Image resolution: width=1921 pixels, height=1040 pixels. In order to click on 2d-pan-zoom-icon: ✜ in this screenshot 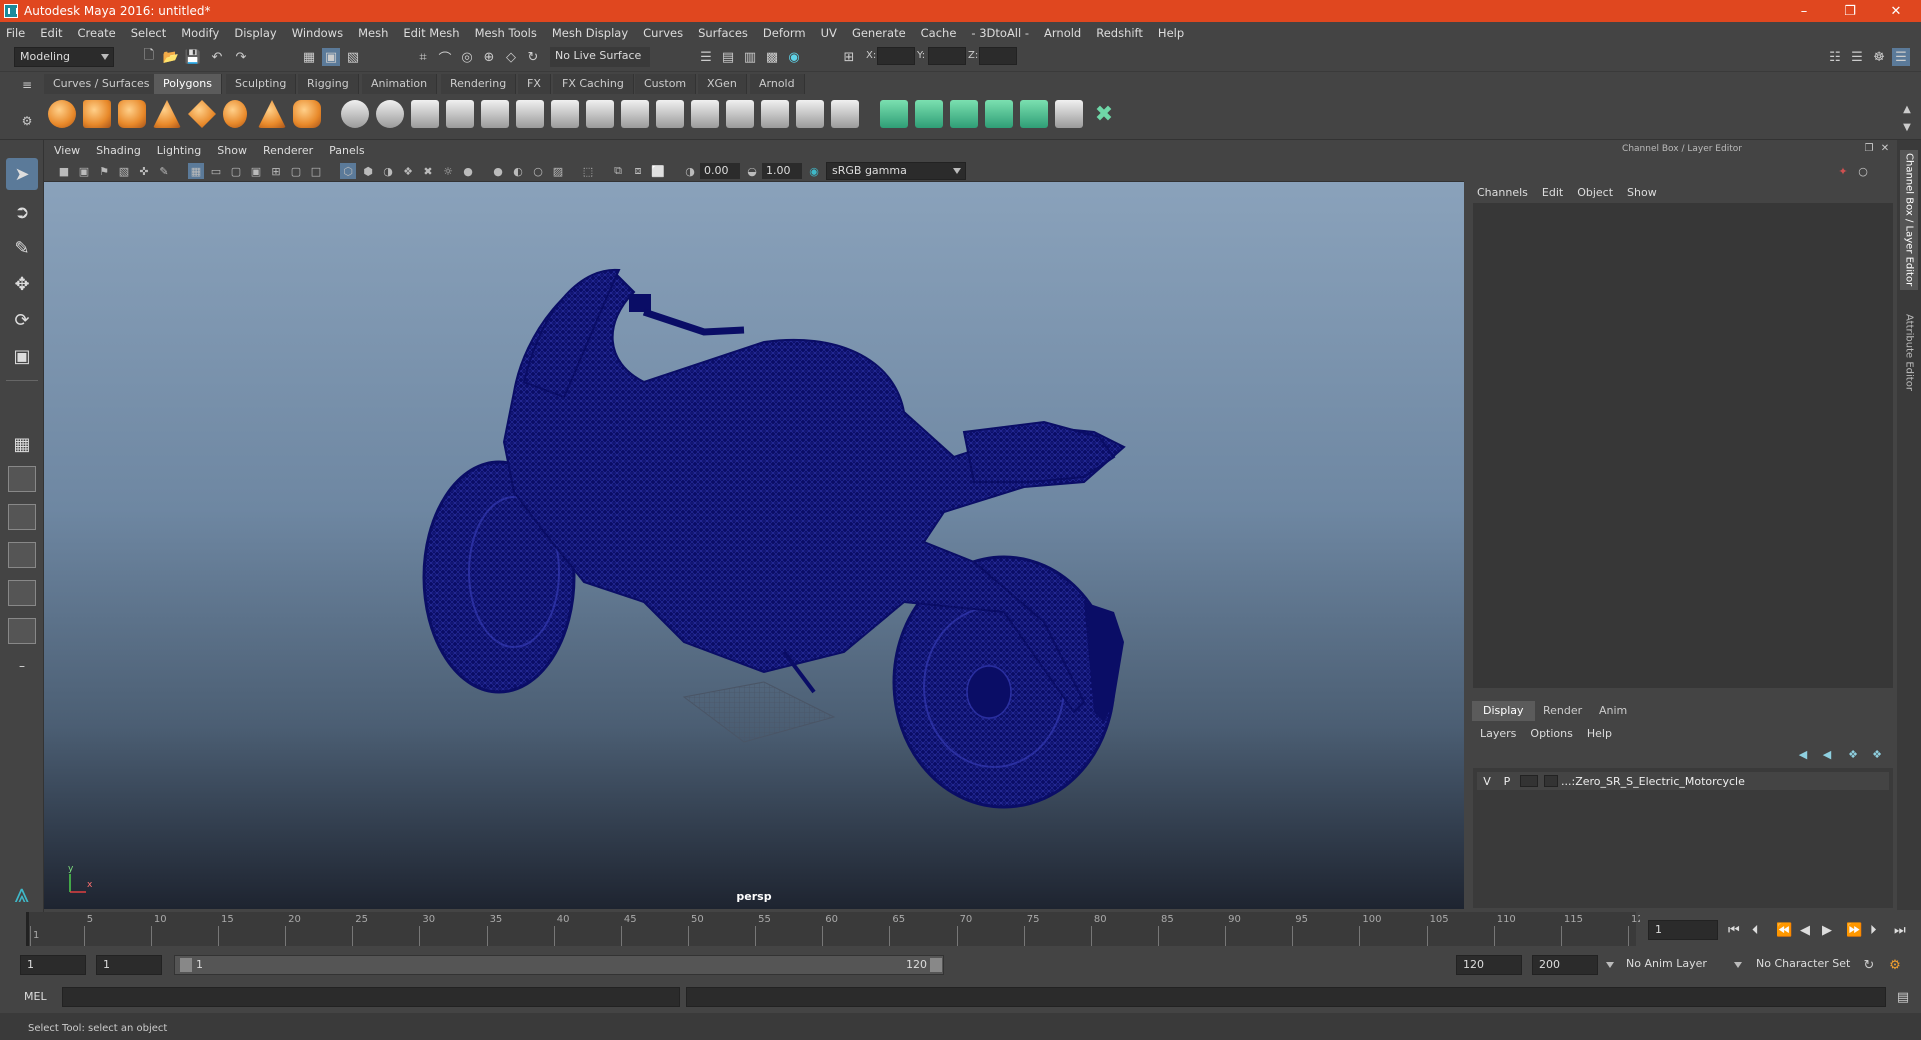, I will do `click(144, 171)`.